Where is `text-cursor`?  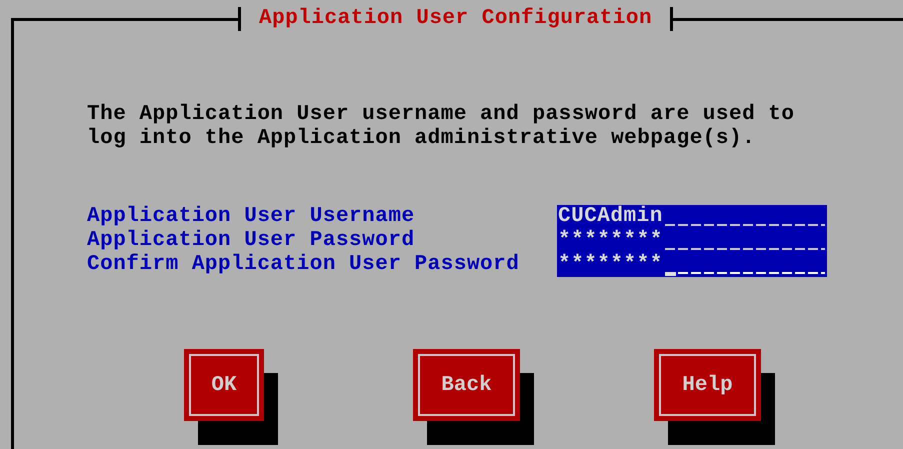
text-cursor is located at coordinates (670, 274).